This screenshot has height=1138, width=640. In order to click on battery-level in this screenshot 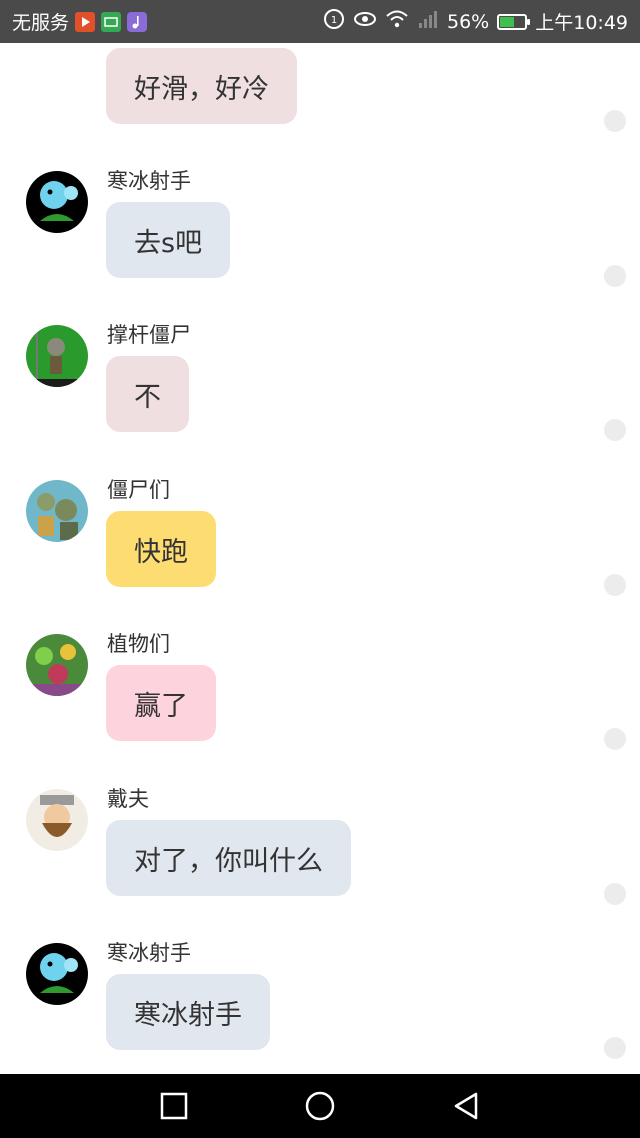, I will do `click(507, 21)`.